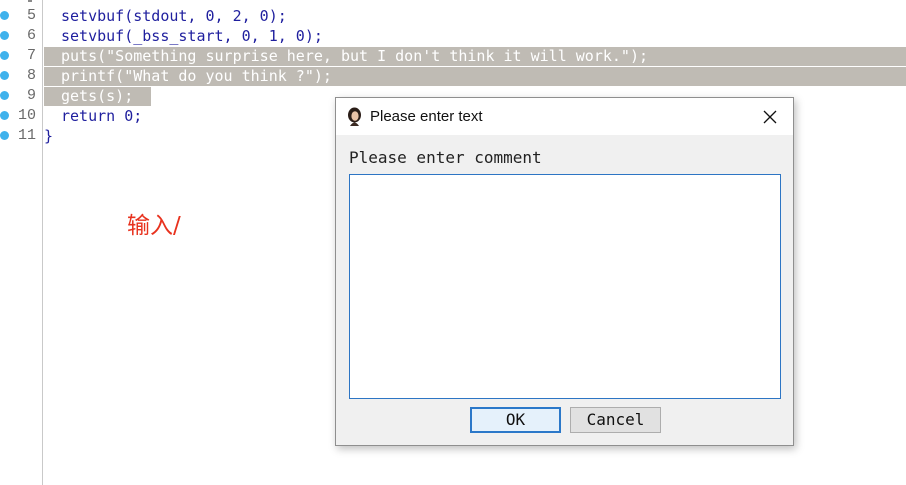 The width and height of the screenshot is (906, 485). Describe the element at coordinates (192, 36) in the screenshot. I see `code-text: setvbuf(_bss_start, 0, 1, 0);` at that location.